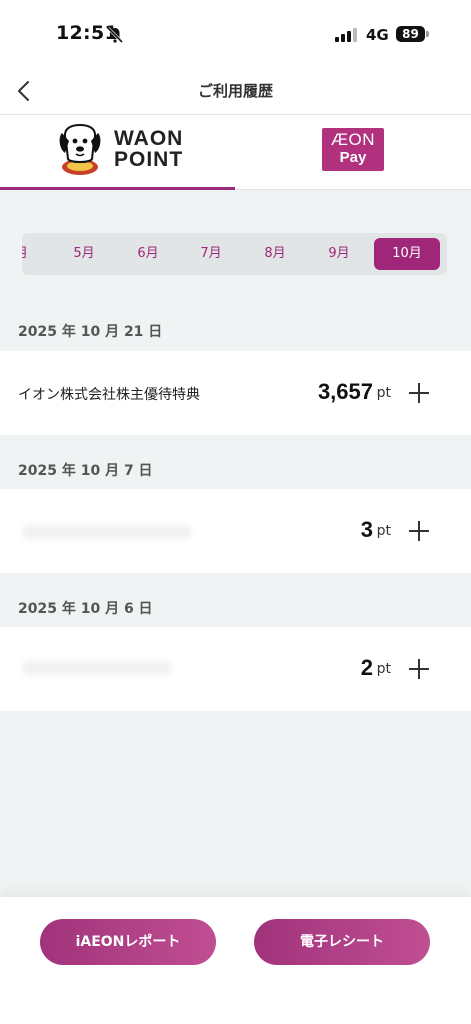  What do you see at coordinates (377, 35) in the screenshot?
I see `network-label: 4G` at bounding box center [377, 35].